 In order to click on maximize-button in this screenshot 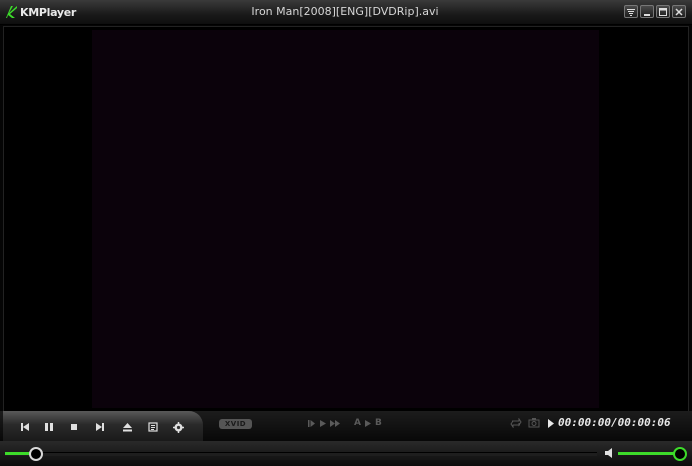, I will do `click(663, 11)`.